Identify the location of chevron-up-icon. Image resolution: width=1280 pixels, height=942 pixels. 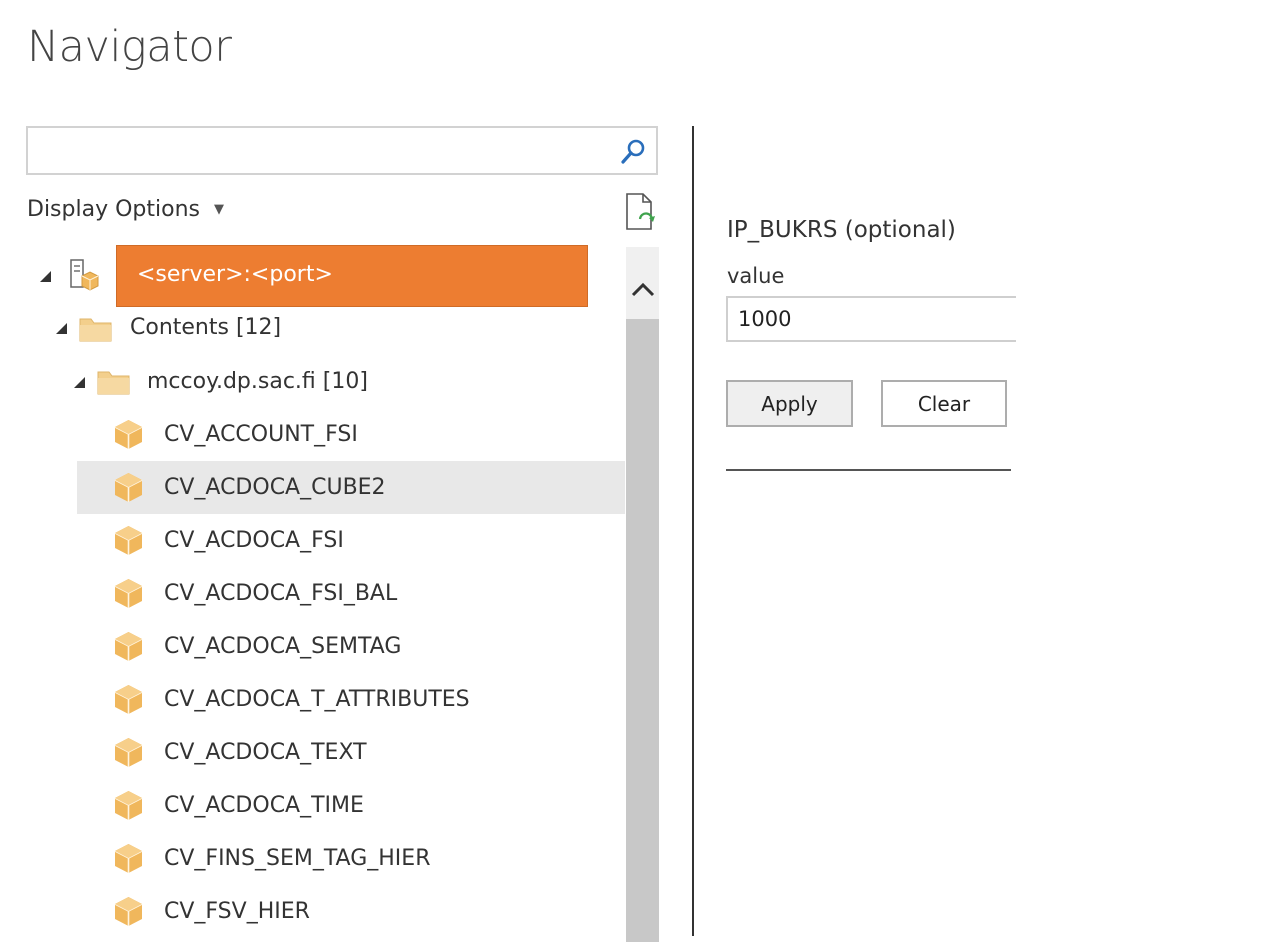
(643, 289).